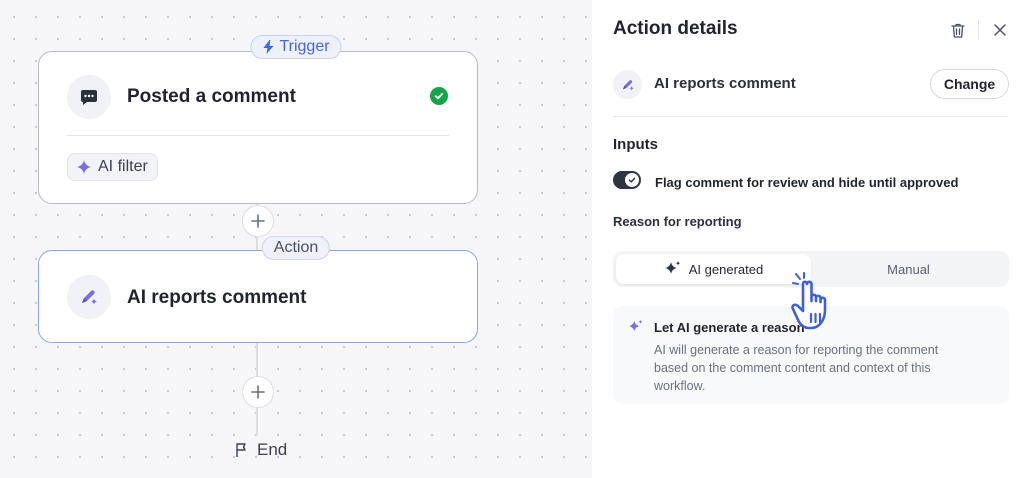  What do you see at coordinates (677, 221) in the screenshot?
I see `reason-heading: Reason for reporting` at bounding box center [677, 221].